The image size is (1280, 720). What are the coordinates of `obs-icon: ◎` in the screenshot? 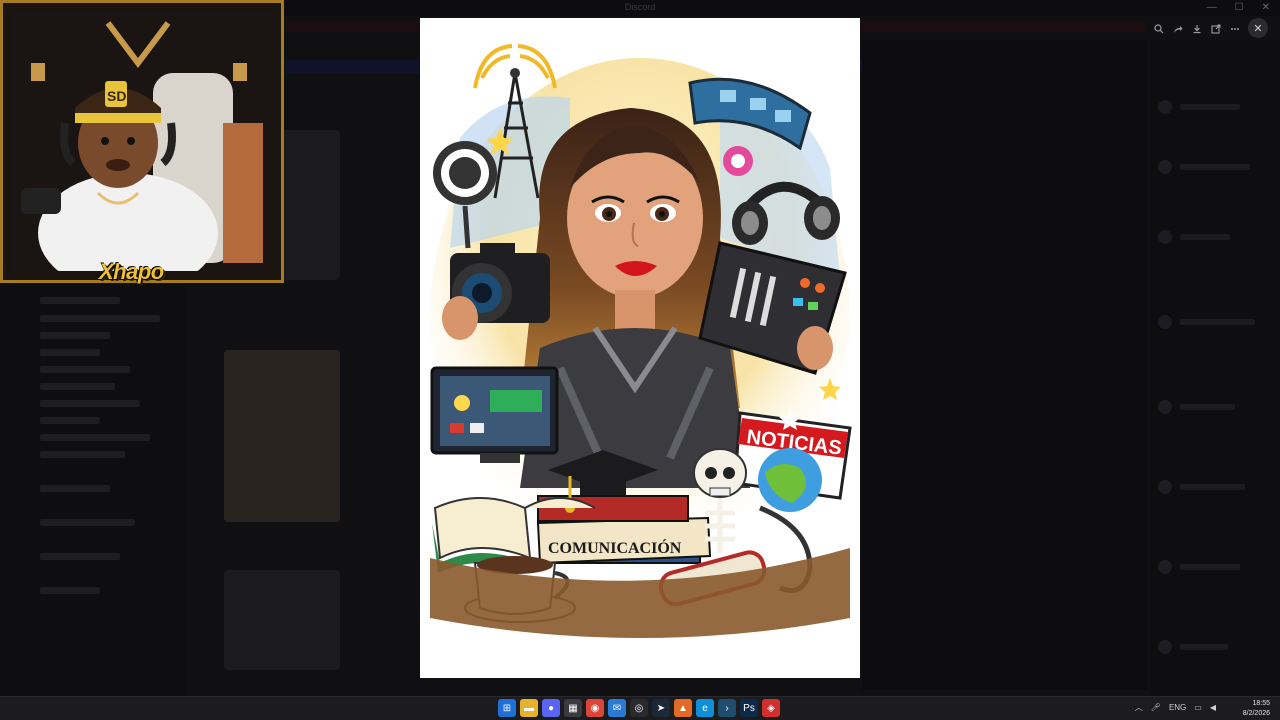 It's located at (639, 708).